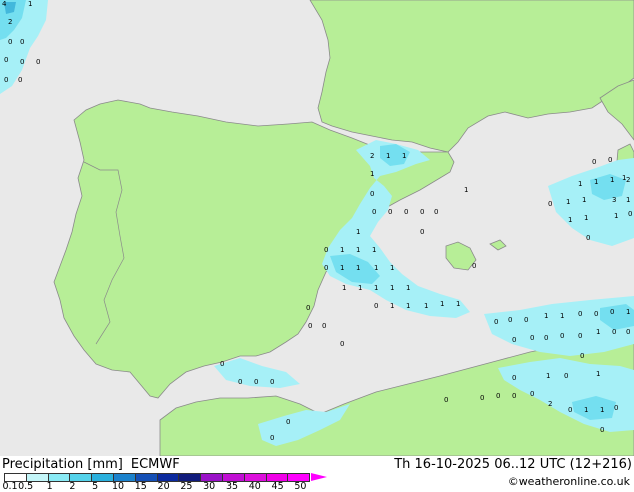 The width and height of the screenshot is (634, 492). Describe the element at coordinates (163, 486) in the screenshot. I see `color-scale-tick-label: 20` at that location.